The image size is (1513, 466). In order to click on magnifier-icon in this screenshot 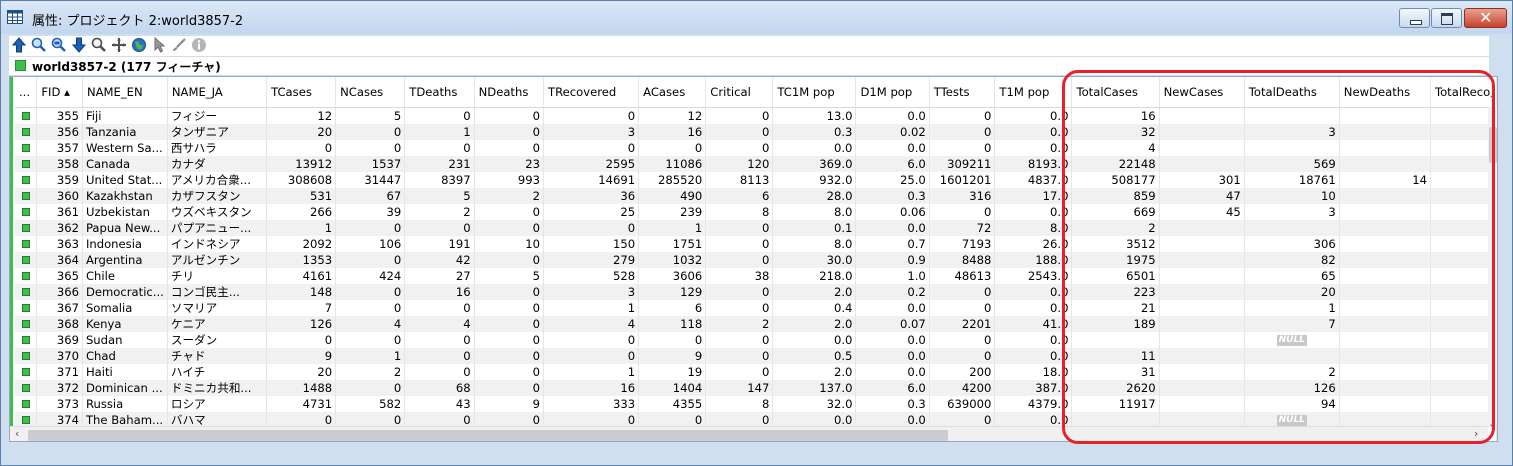, I will do `click(99, 45)`.